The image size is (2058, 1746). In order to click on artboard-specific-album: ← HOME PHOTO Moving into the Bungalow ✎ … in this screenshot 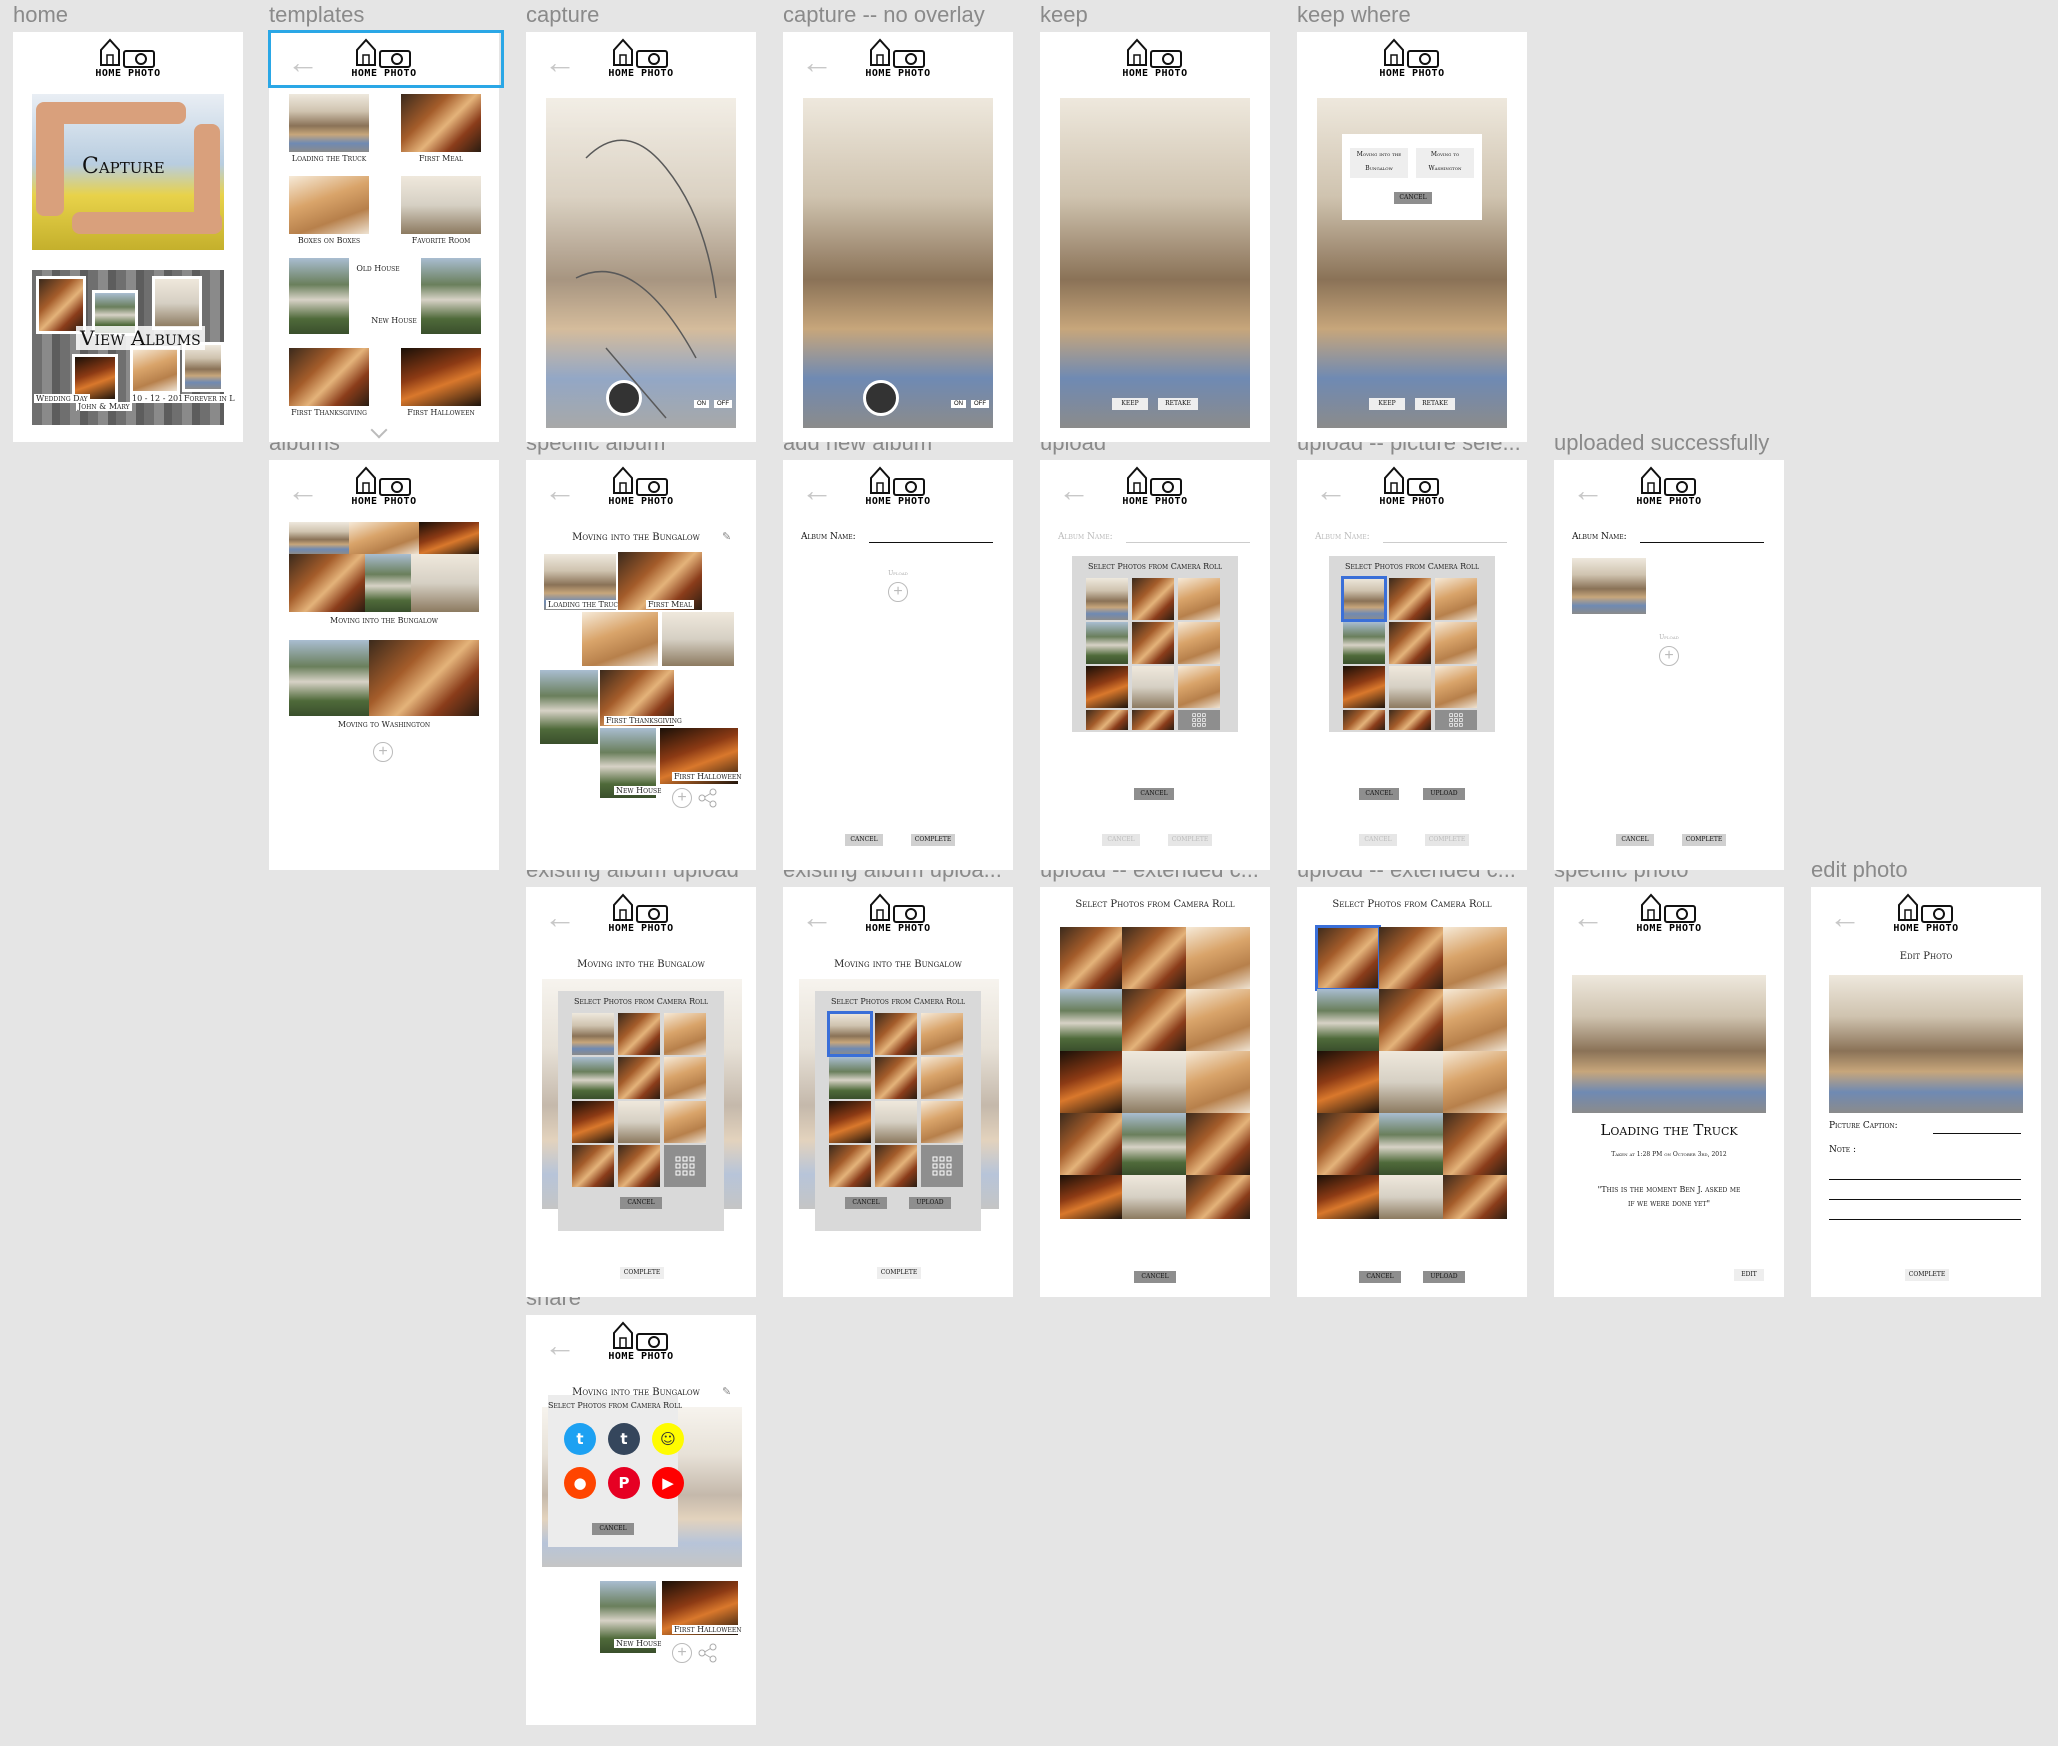, I will do `click(641, 665)`.